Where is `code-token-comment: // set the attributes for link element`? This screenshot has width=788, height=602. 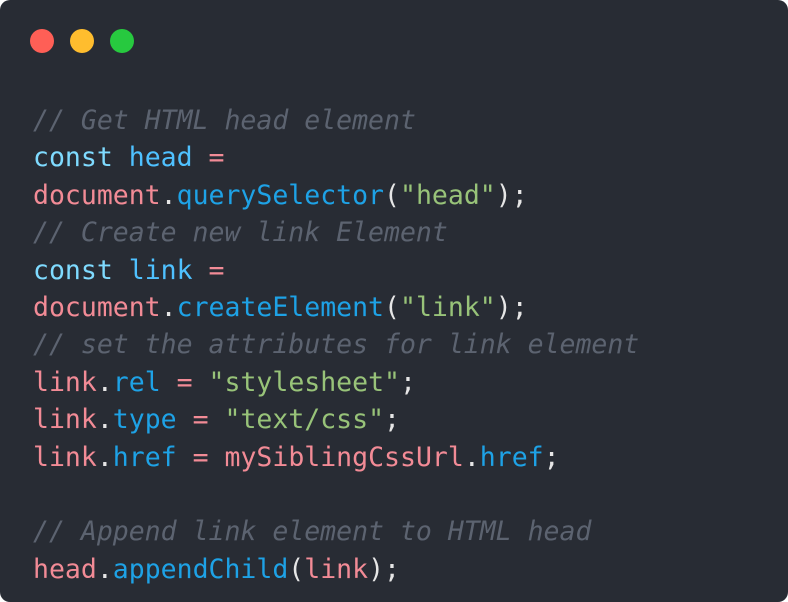
code-token-comment: // set the attributes for link element is located at coordinates (336, 345).